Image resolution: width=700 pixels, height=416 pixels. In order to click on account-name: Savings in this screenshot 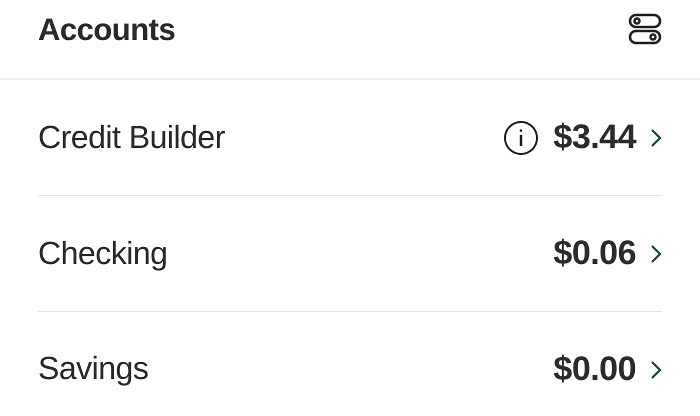, I will do `click(93, 368)`.